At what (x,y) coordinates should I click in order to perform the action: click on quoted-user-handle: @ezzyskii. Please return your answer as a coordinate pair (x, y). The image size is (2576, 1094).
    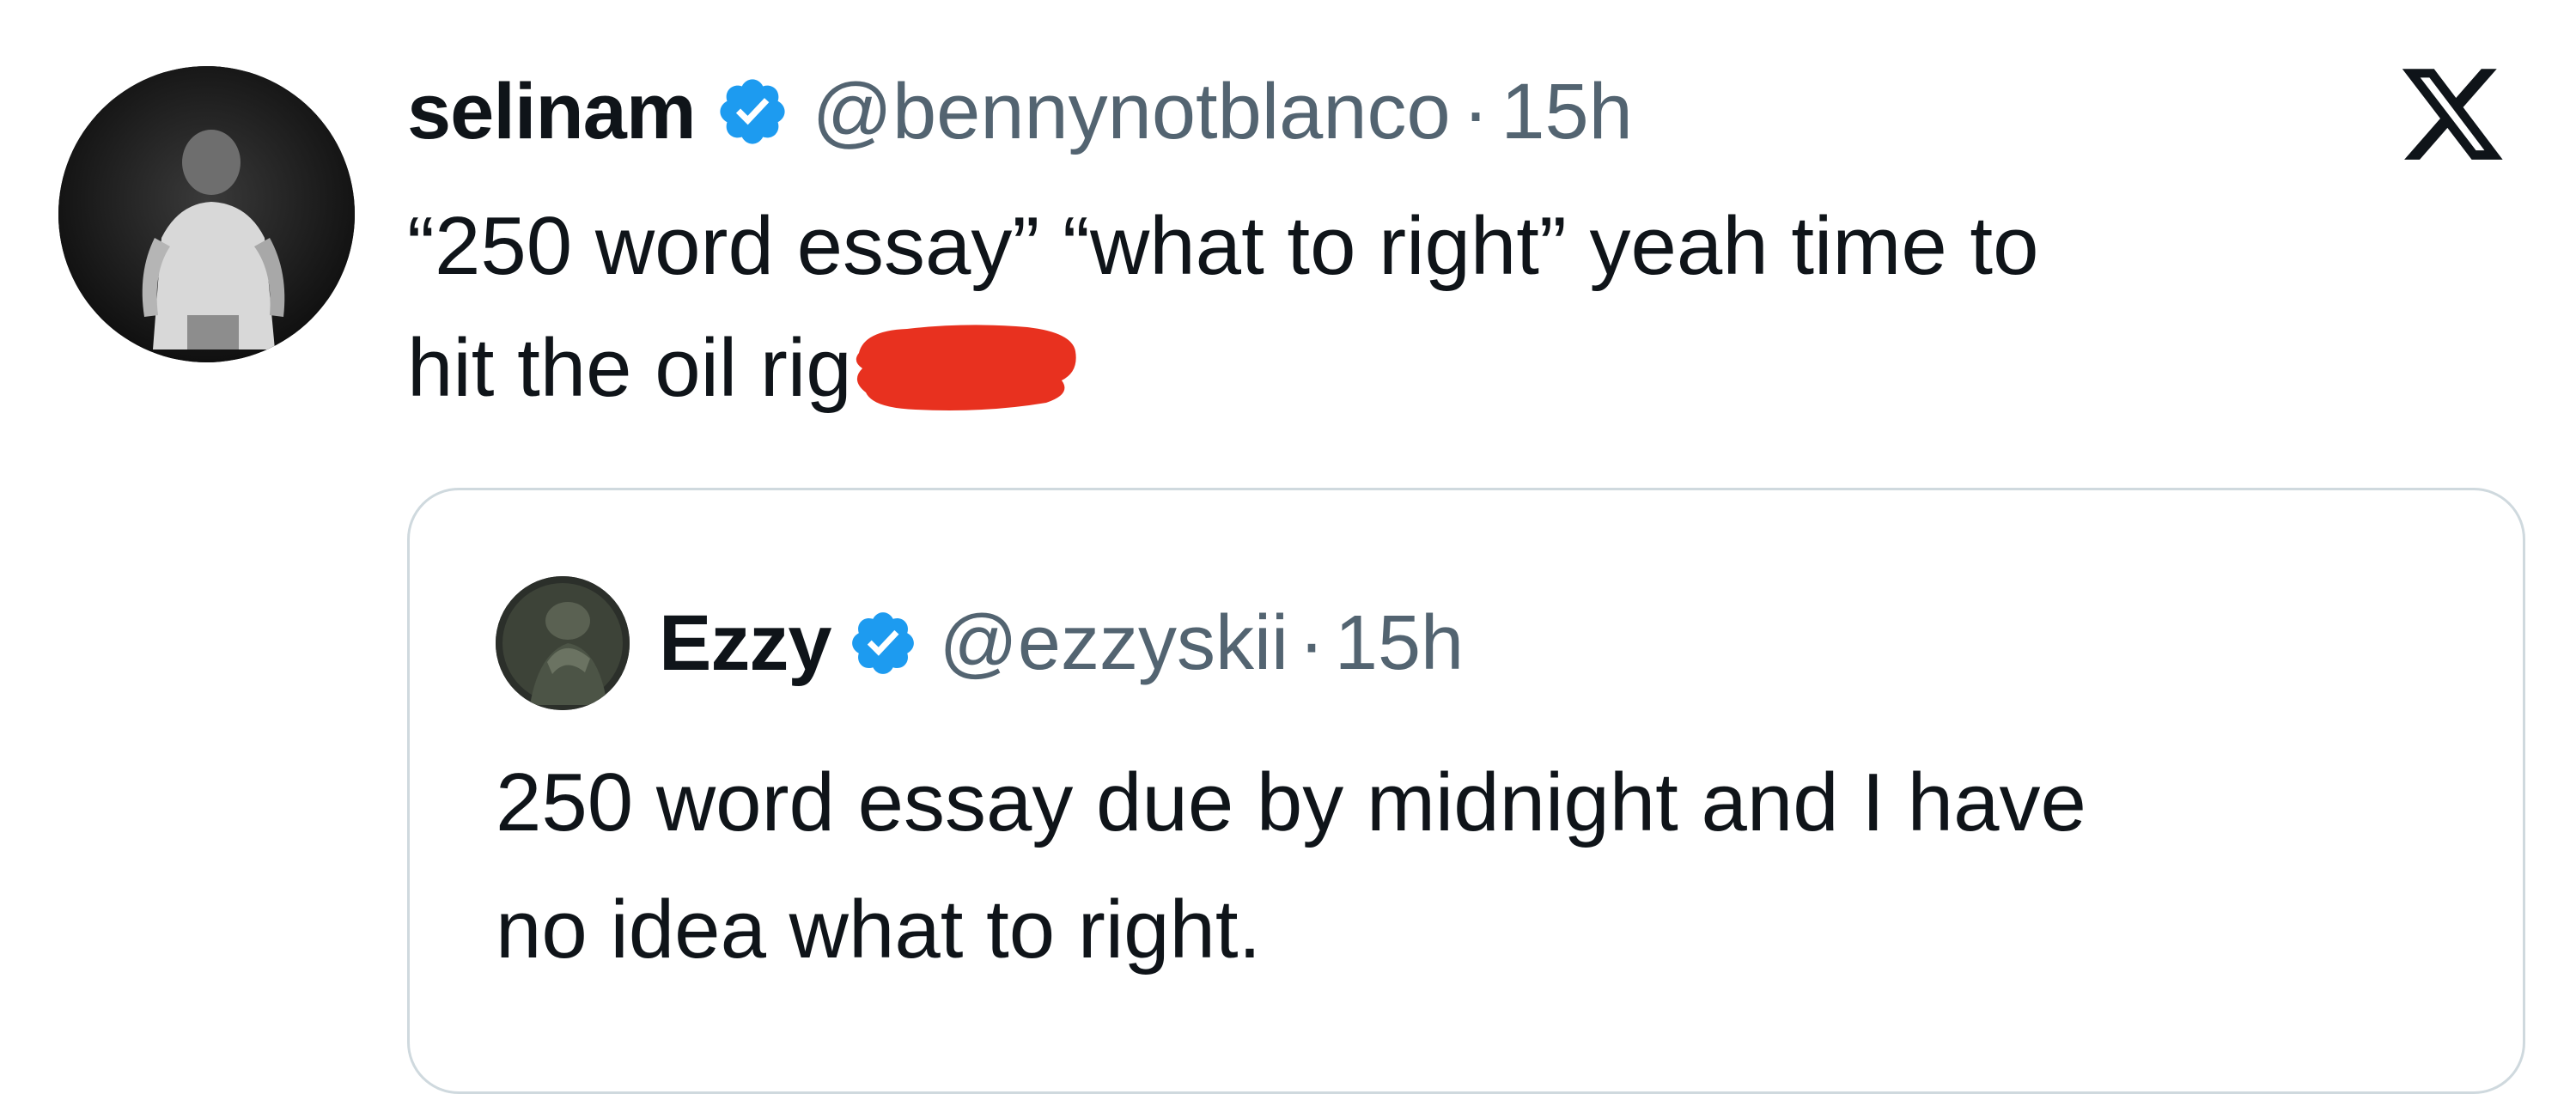
    Looking at the image, I should click on (1114, 643).